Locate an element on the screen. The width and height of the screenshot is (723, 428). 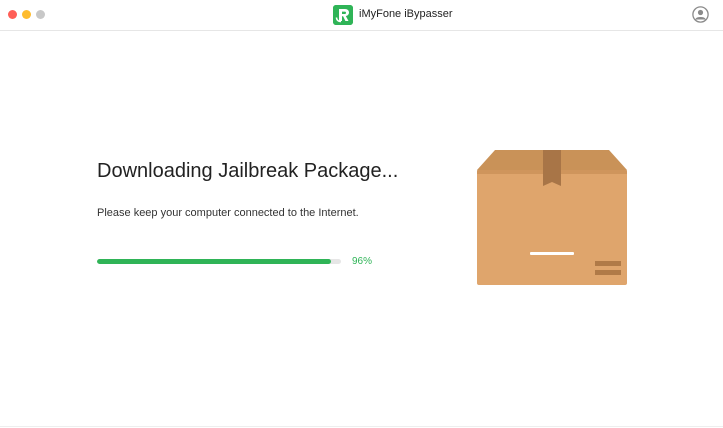
download-progress-fill is located at coordinates (214, 261).